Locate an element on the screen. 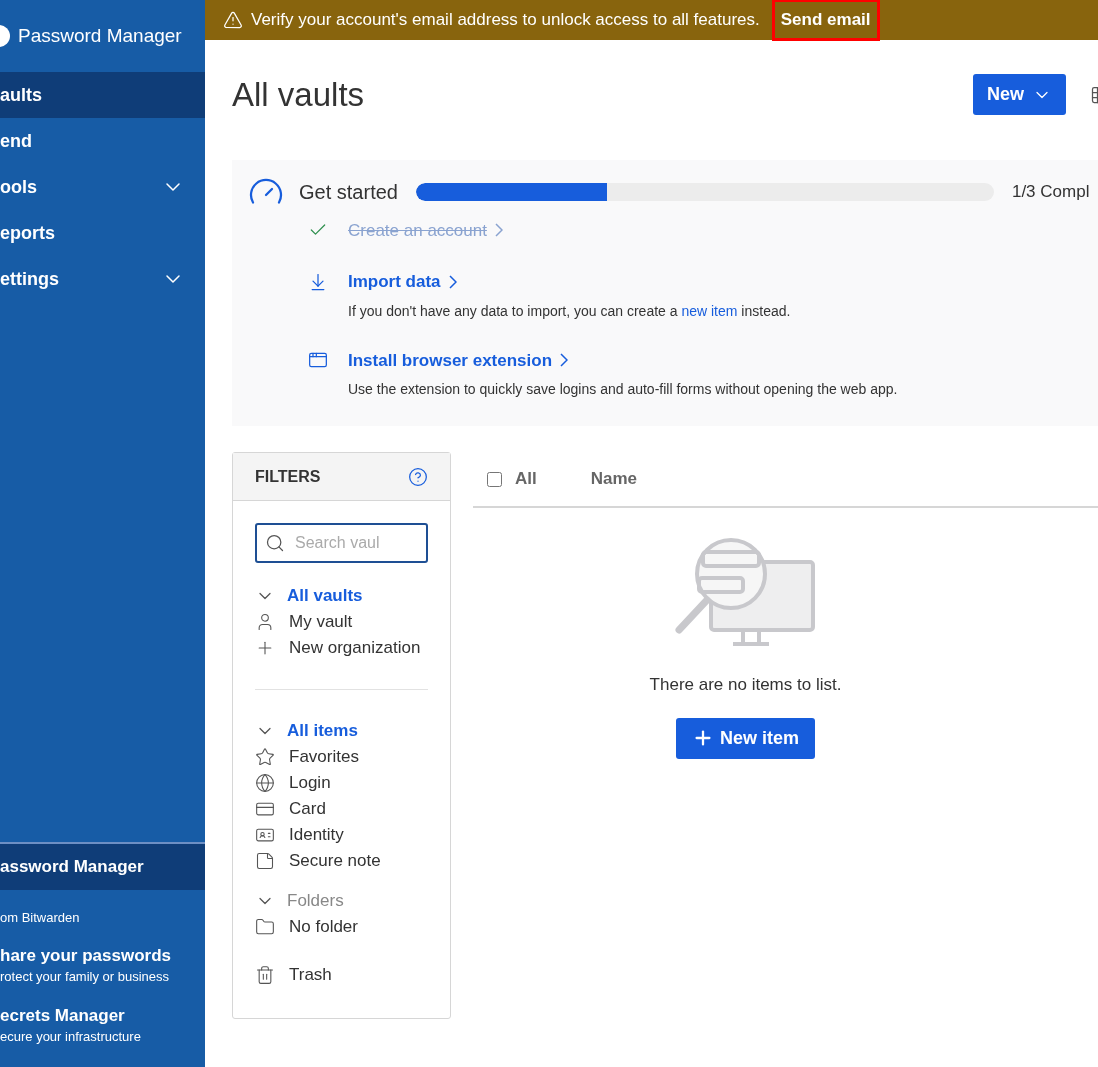 The height and width of the screenshot is (1067, 1098). filter-item: New organization is located at coordinates (355, 648).